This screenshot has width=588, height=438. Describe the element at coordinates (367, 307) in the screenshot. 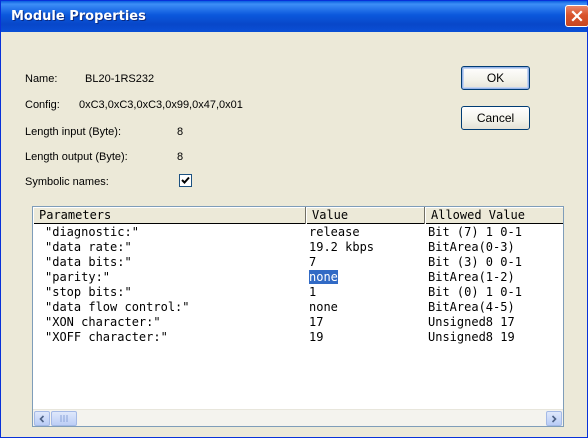

I see `value-cell: none` at that location.